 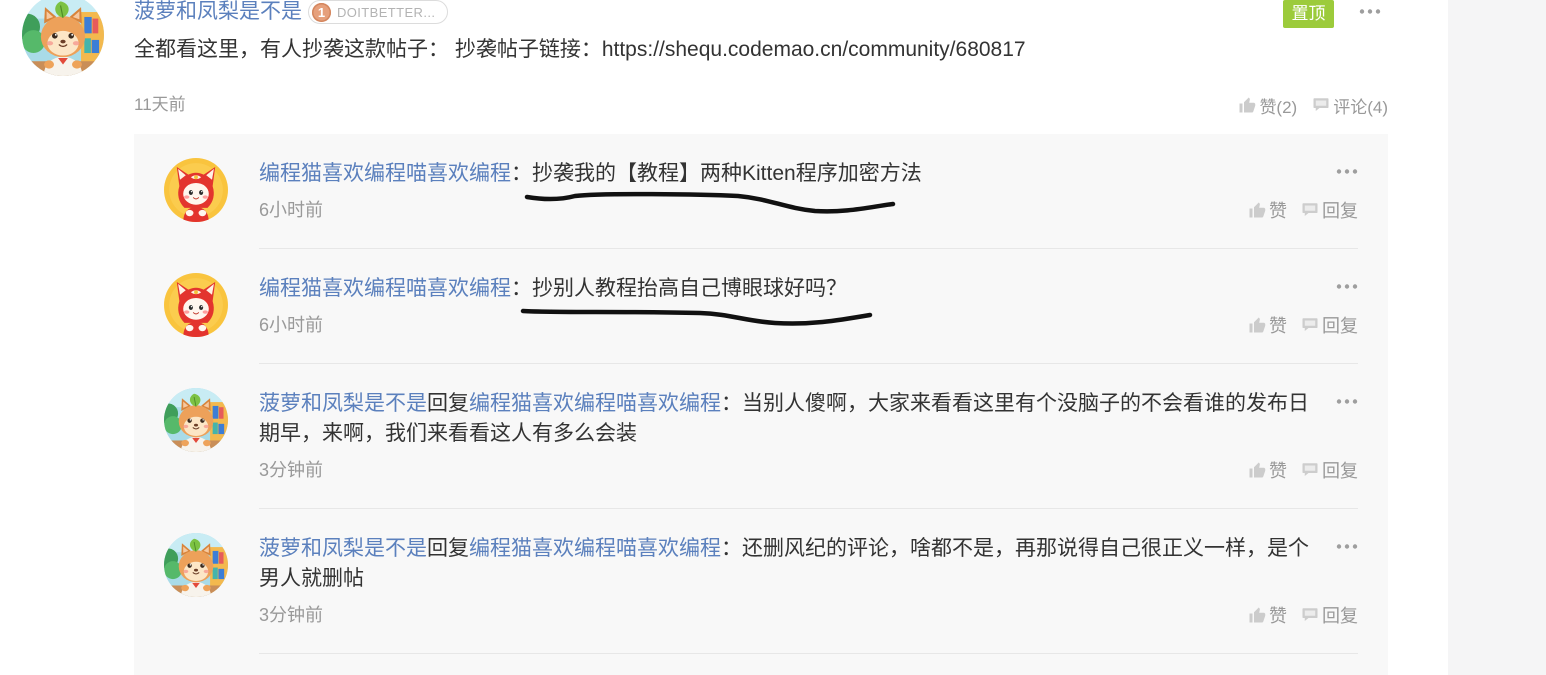 I want to click on like-count-label: 赞(2), so click(x=1278, y=107).